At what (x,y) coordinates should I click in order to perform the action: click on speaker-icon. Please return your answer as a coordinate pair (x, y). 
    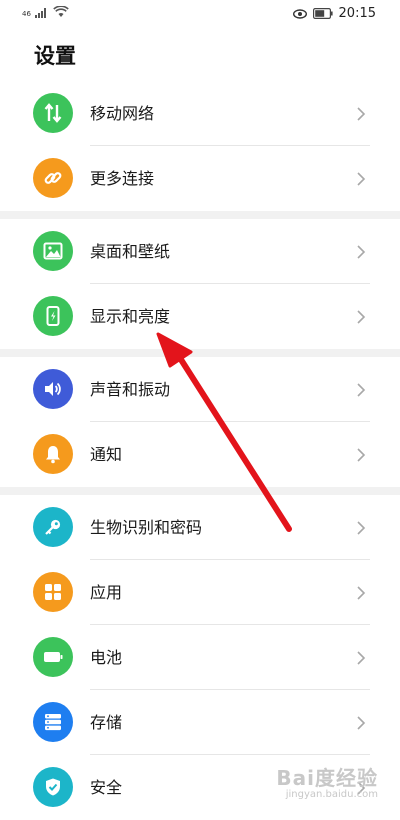
    Looking at the image, I should click on (53, 389).